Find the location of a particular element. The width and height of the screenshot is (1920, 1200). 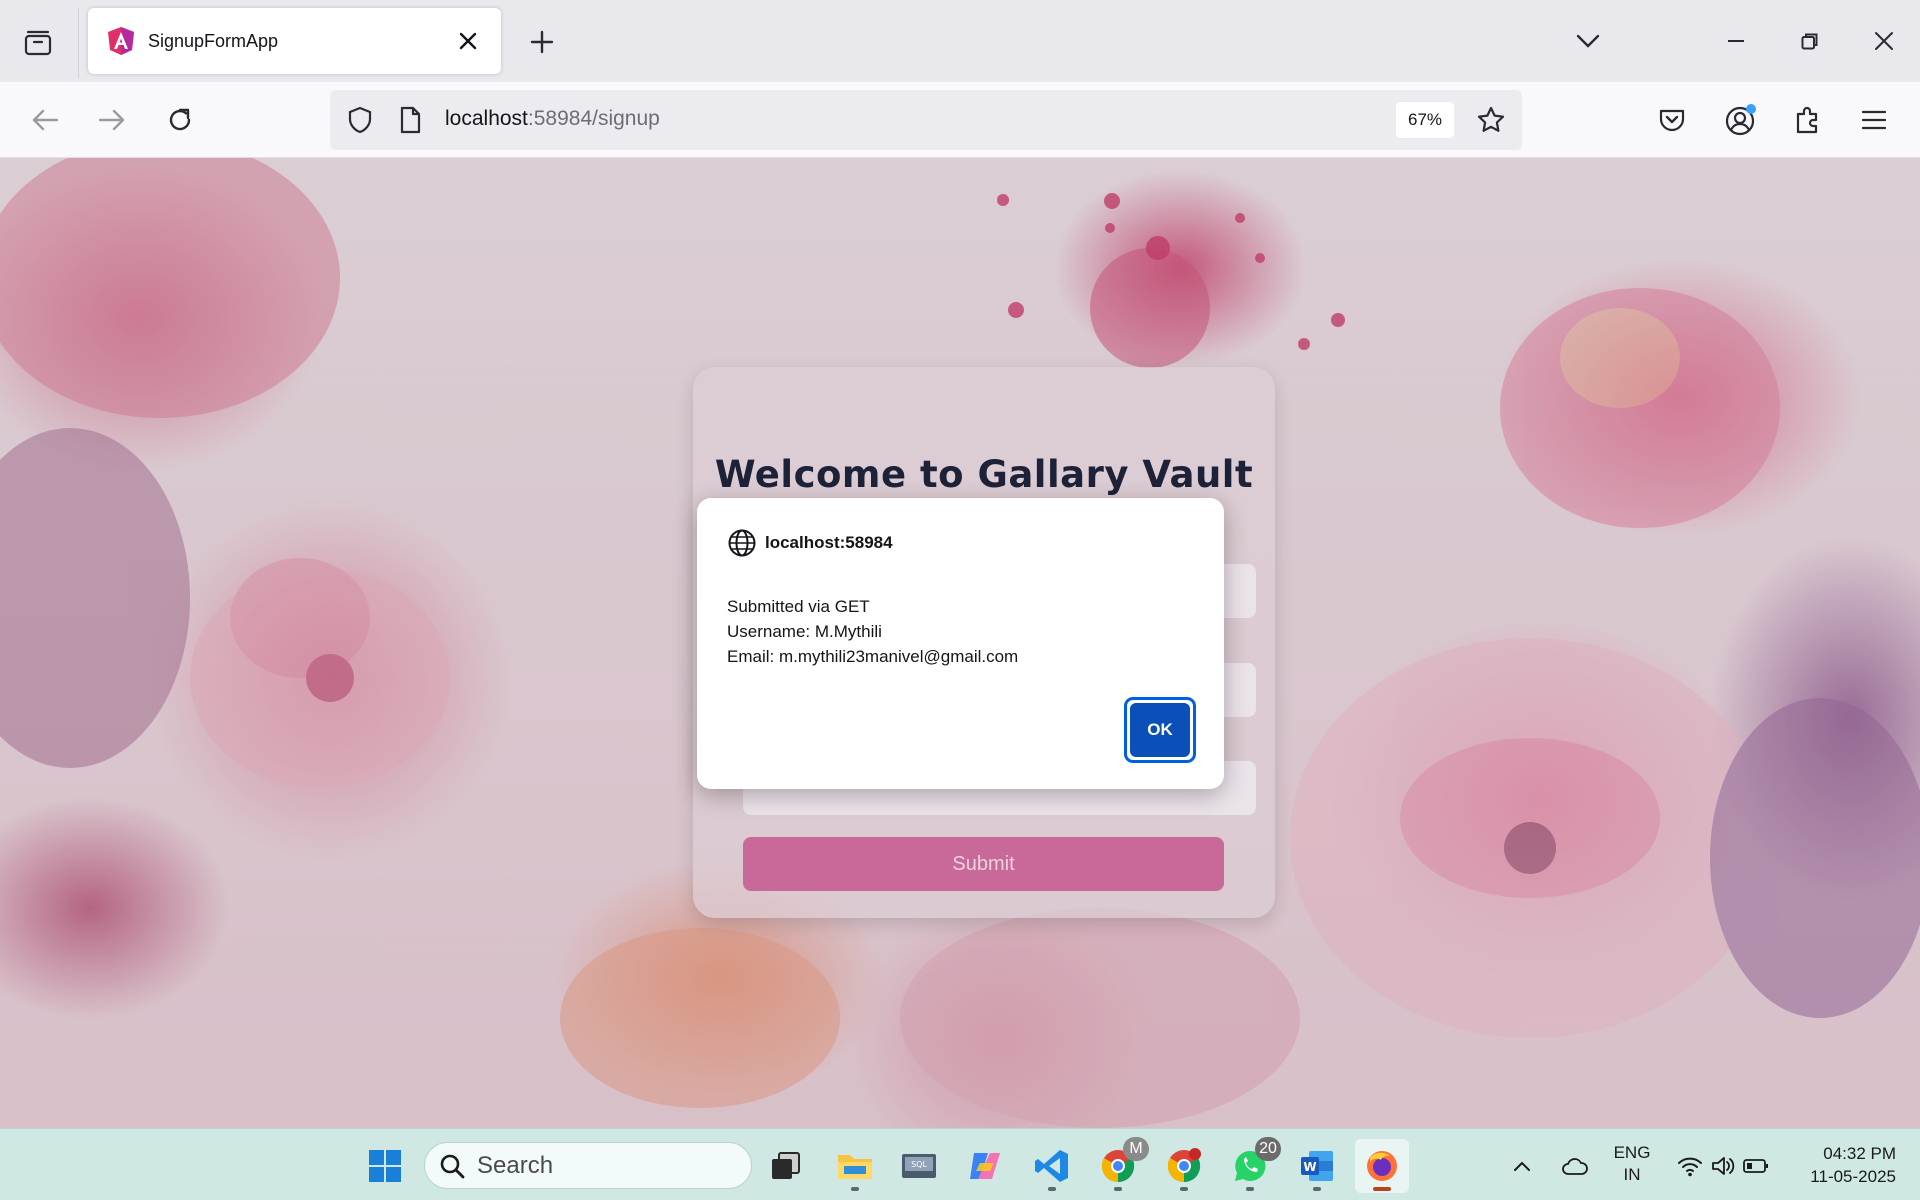

taskbar-copilot is located at coordinates (985, 1166).